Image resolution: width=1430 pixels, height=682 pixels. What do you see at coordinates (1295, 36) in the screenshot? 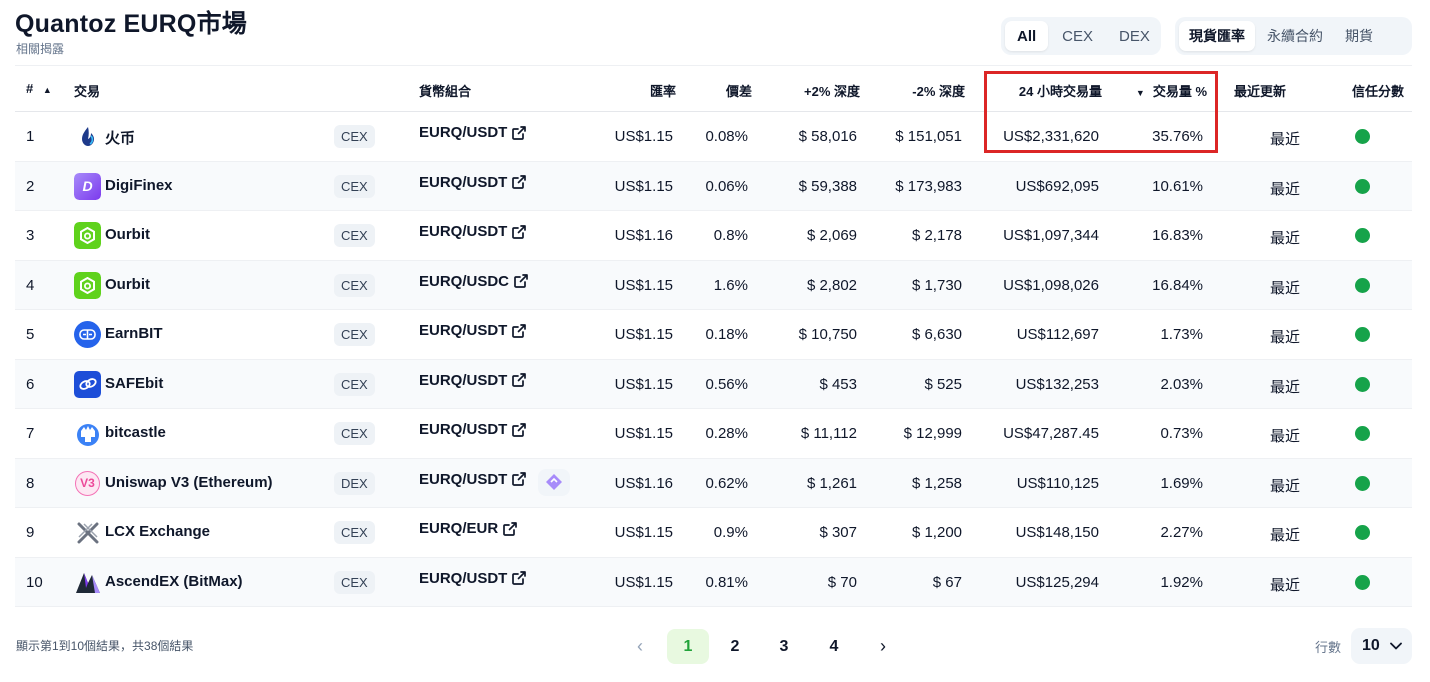
I see `filter-perpetual-button: 永續合約` at bounding box center [1295, 36].